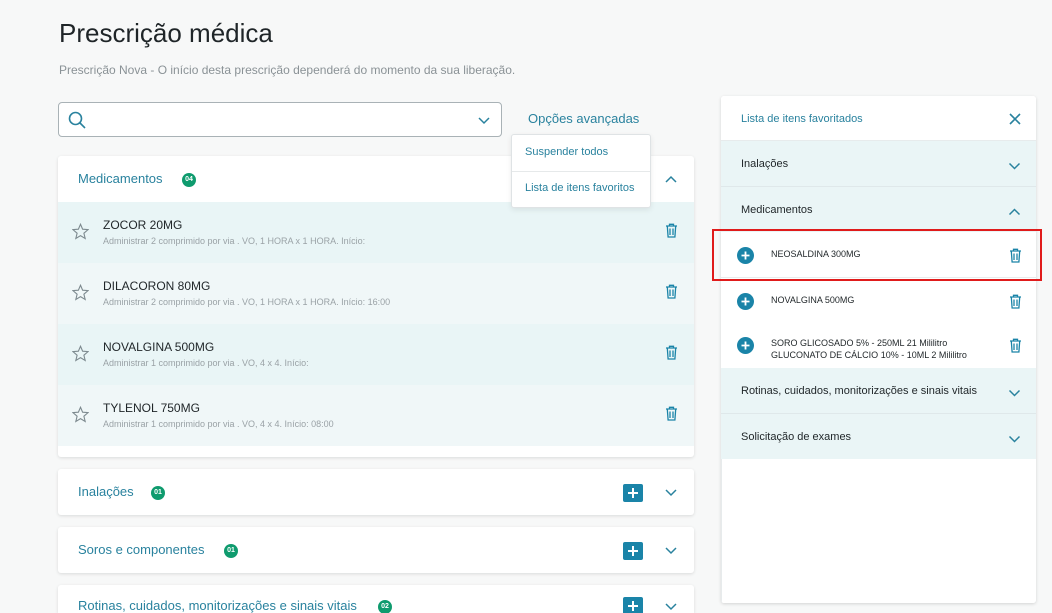 The width and height of the screenshot is (1052, 613). What do you see at coordinates (120, 178) in the screenshot?
I see `section-title: Medicamentos` at bounding box center [120, 178].